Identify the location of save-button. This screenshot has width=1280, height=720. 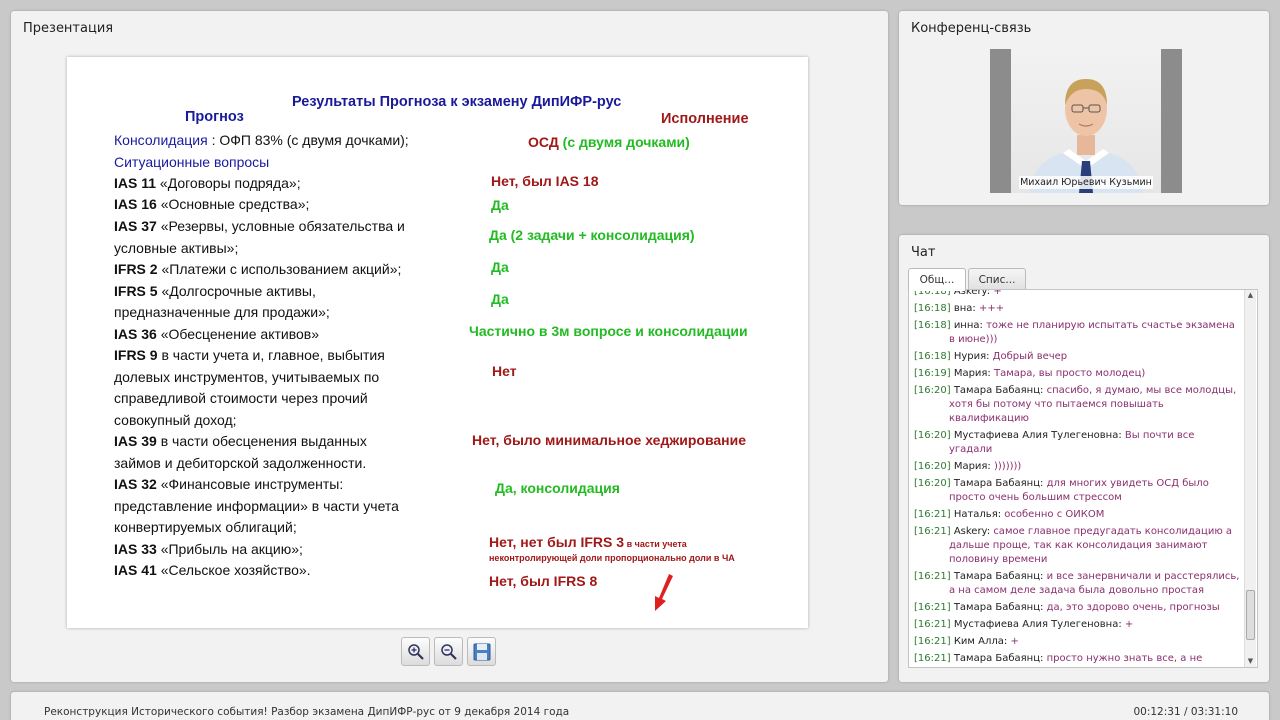
(481, 651).